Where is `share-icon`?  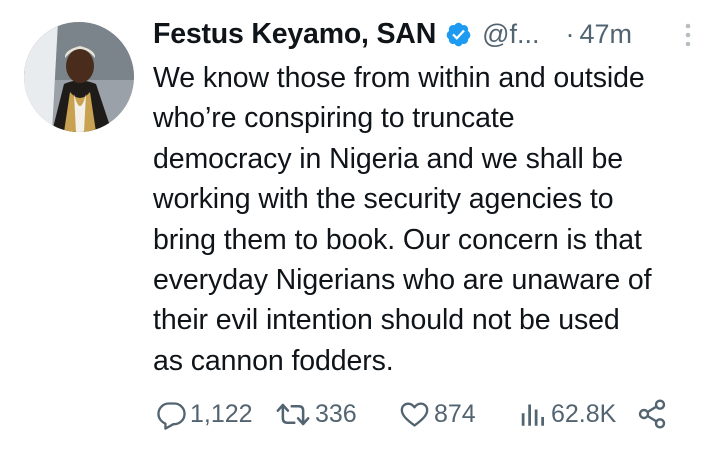 share-icon is located at coordinates (652, 414).